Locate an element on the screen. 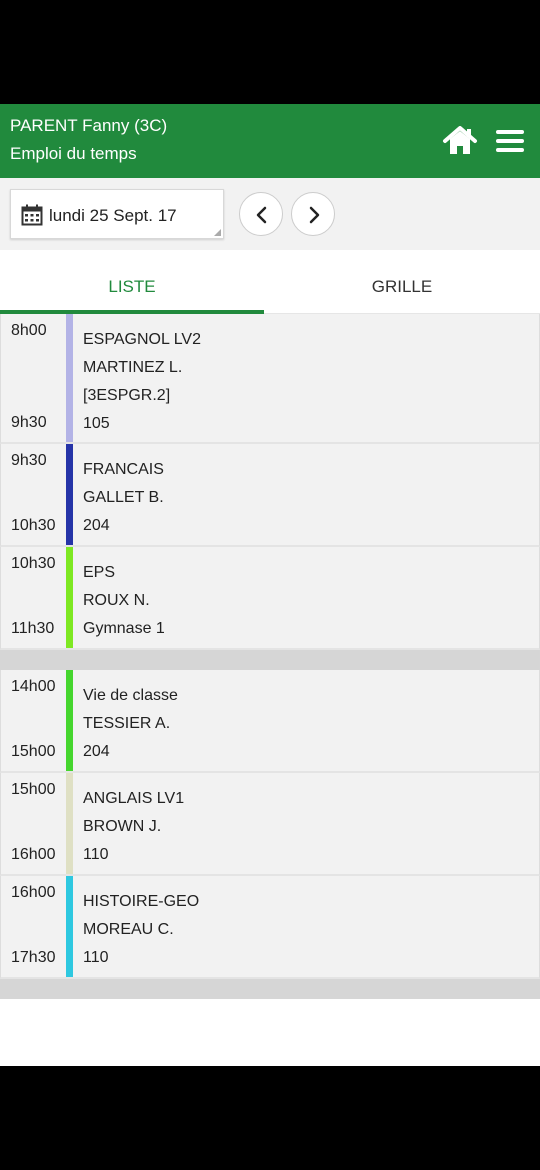  home-icon is located at coordinates (460, 140).